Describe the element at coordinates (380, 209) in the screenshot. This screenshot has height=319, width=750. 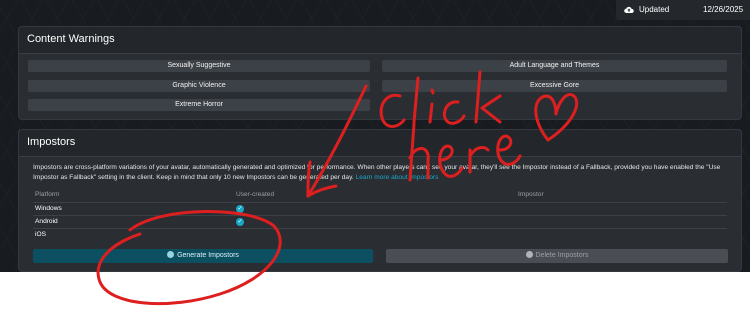
I see `table-row: Windows ✓` at that location.